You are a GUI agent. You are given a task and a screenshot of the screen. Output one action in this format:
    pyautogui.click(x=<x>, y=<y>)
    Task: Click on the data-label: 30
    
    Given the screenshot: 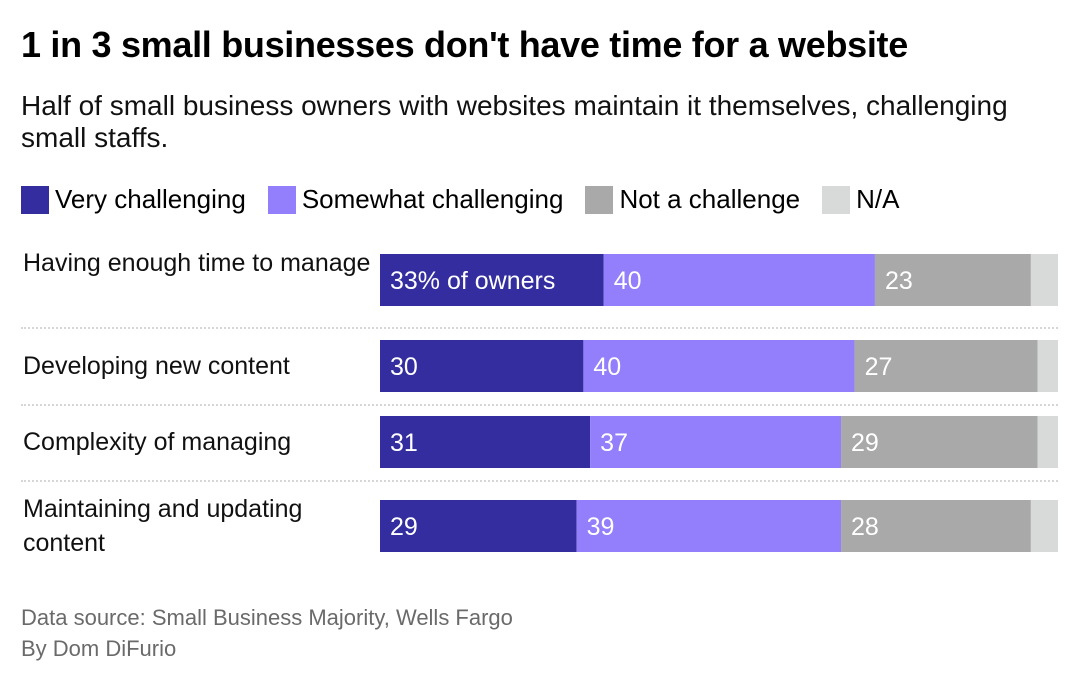 What is the action you would take?
    pyautogui.click(x=404, y=367)
    